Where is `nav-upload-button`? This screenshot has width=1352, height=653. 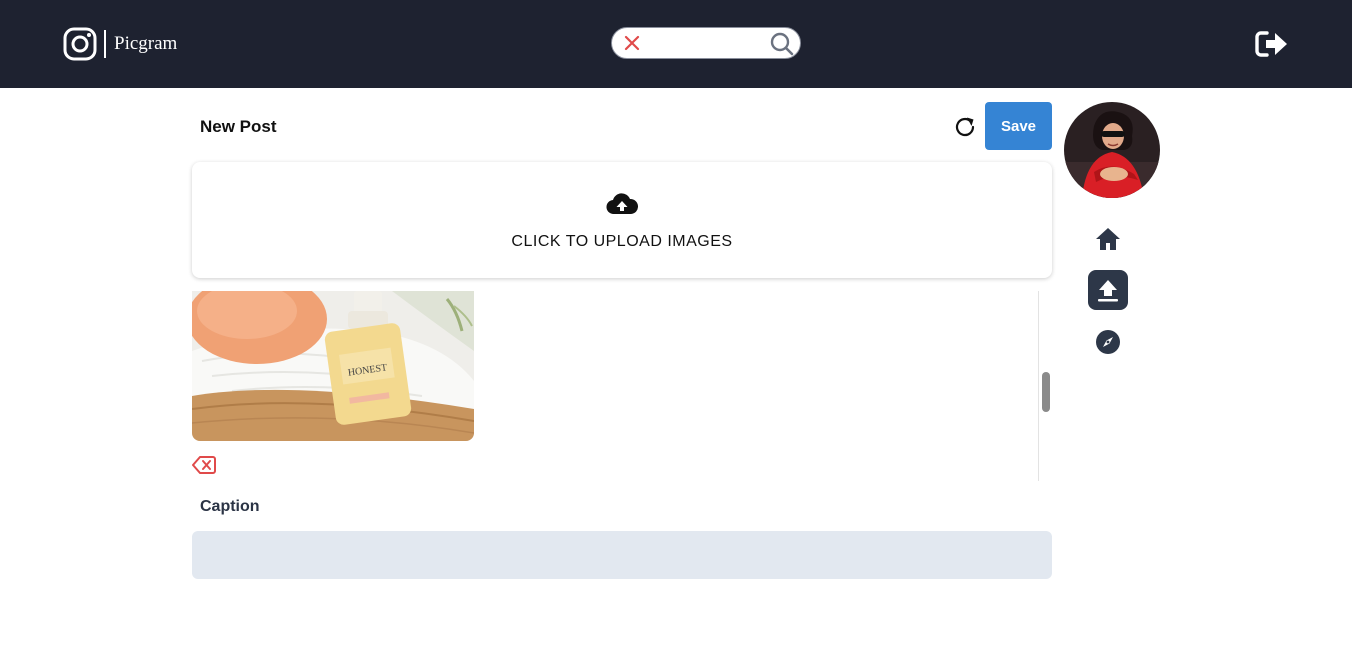
nav-upload-button is located at coordinates (1108, 290).